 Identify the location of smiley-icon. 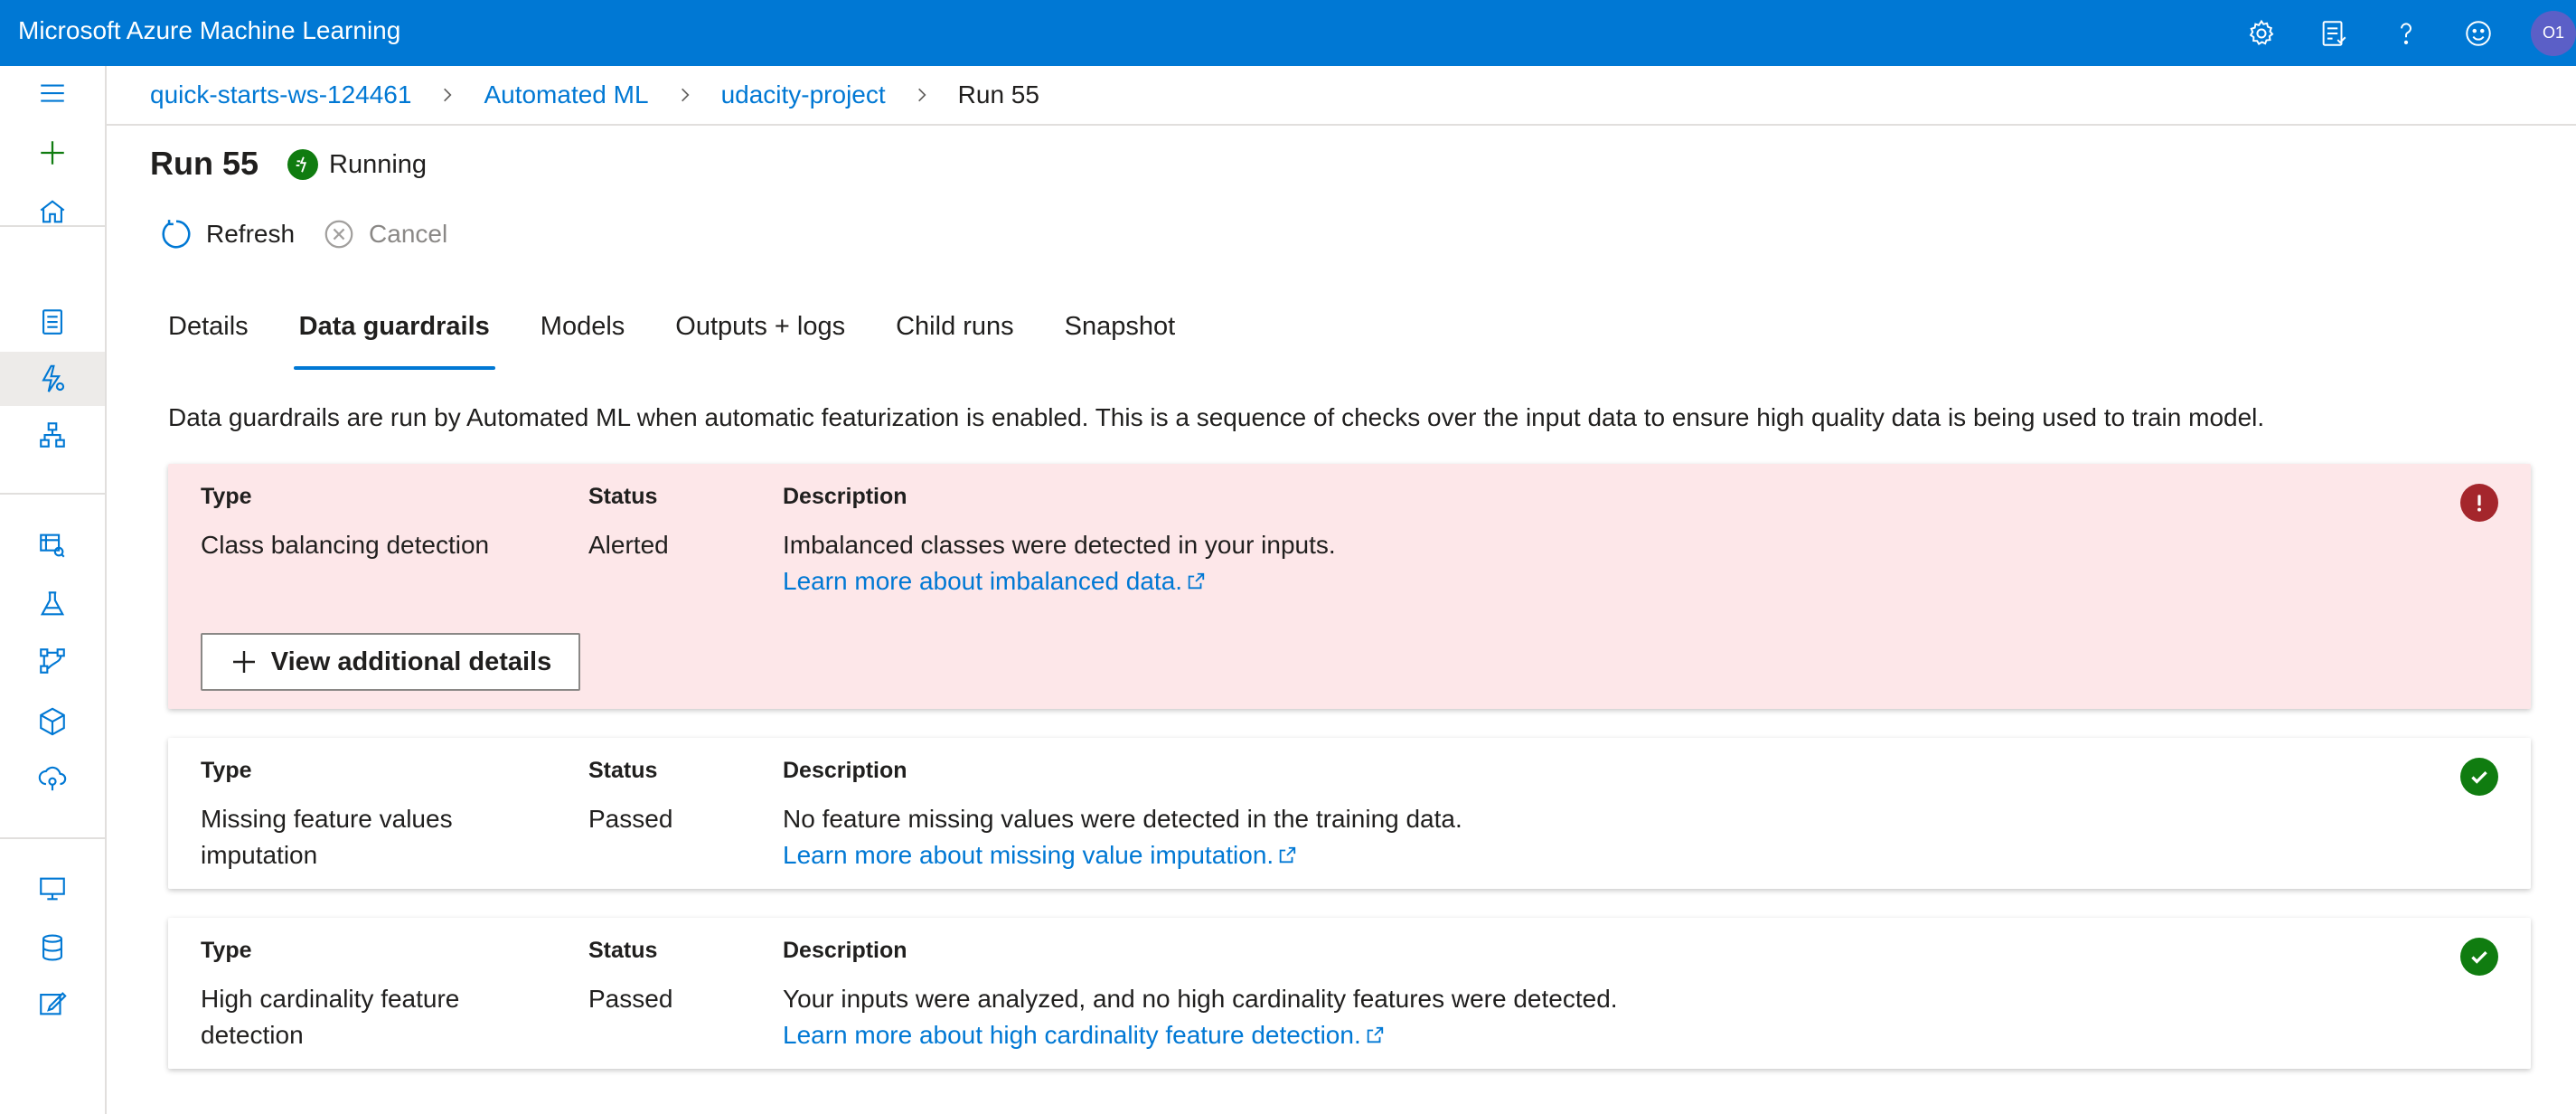
(2479, 33).